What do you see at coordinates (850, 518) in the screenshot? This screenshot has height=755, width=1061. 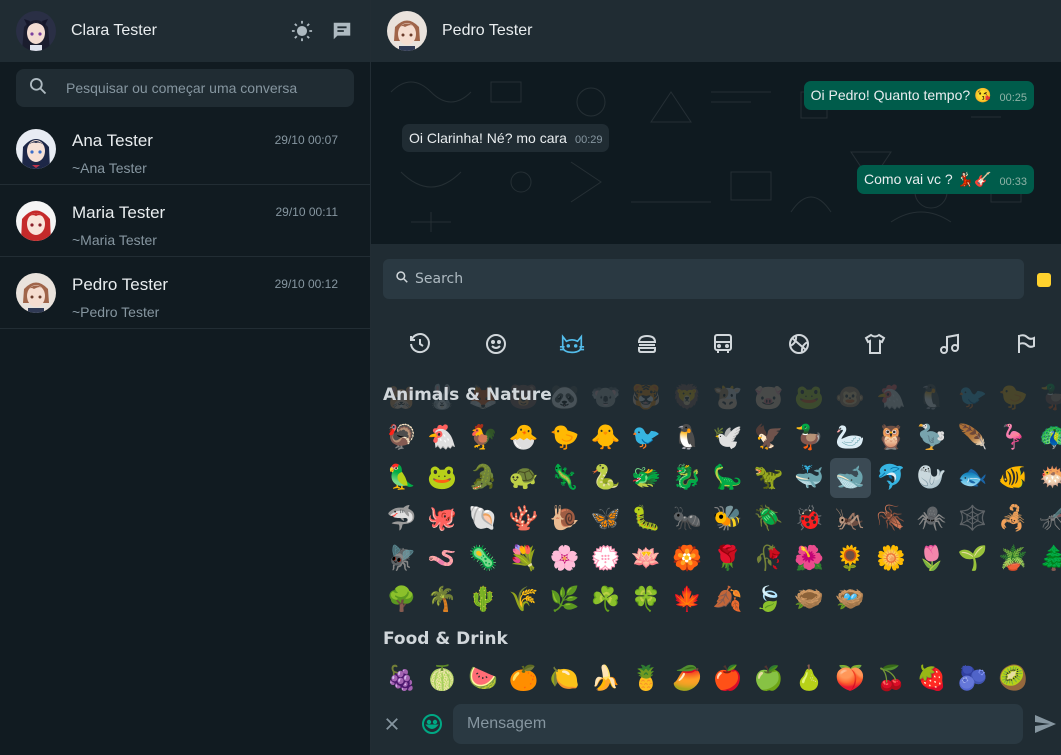 I see `emoji-cell: 🦗` at bounding box center [850, 518].